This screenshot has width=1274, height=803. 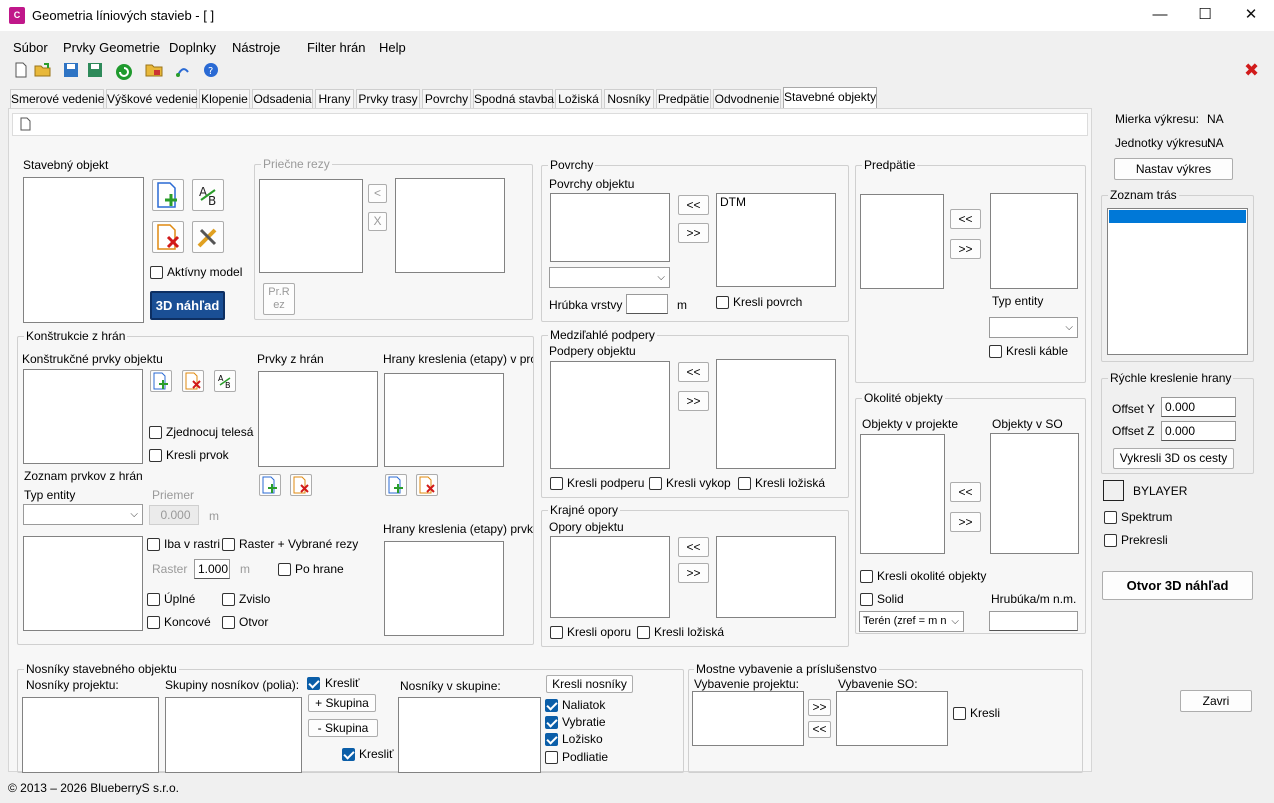 What do you see at coordinates (111, 47) in the screenshot?
I see `menu-prvky-geometrie: Prvky Geometrie` at bounding box center [111, 47].